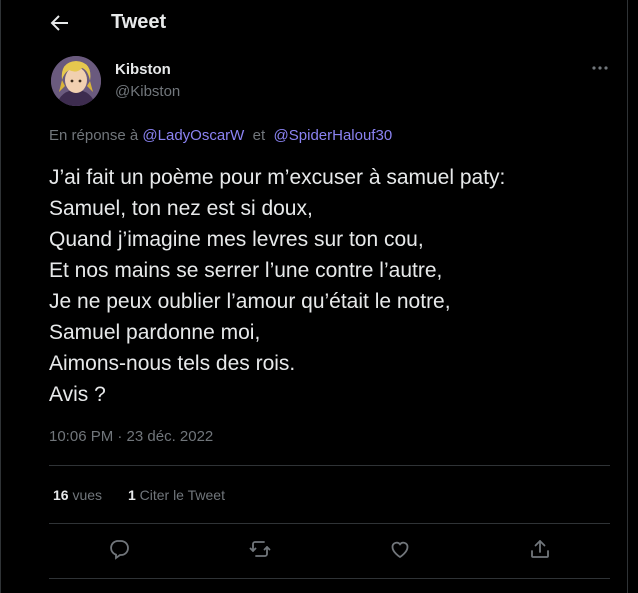 This screenshot has height=593, width=638. What do you see at coordinates (236, 239) in the screenshot?
I see `tweet-line: Quand j’imagine mes levres sur ton cou,` at bounding box center [236, 239].